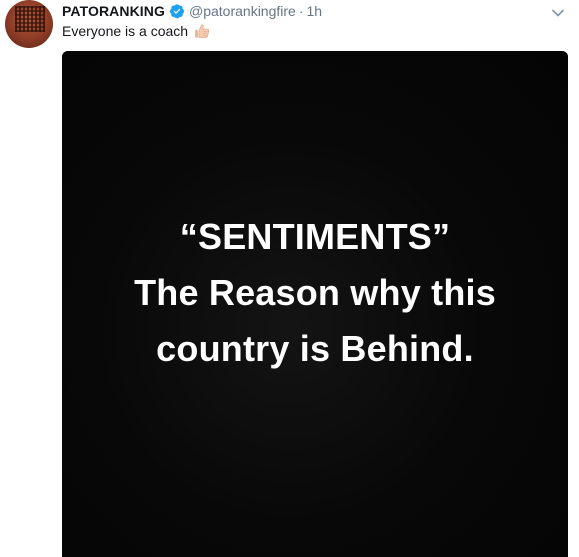  Describe the element at coordinates (125, 31) in the screenshot. I see `tweet-text-content: Everyone is a coach` at that location.